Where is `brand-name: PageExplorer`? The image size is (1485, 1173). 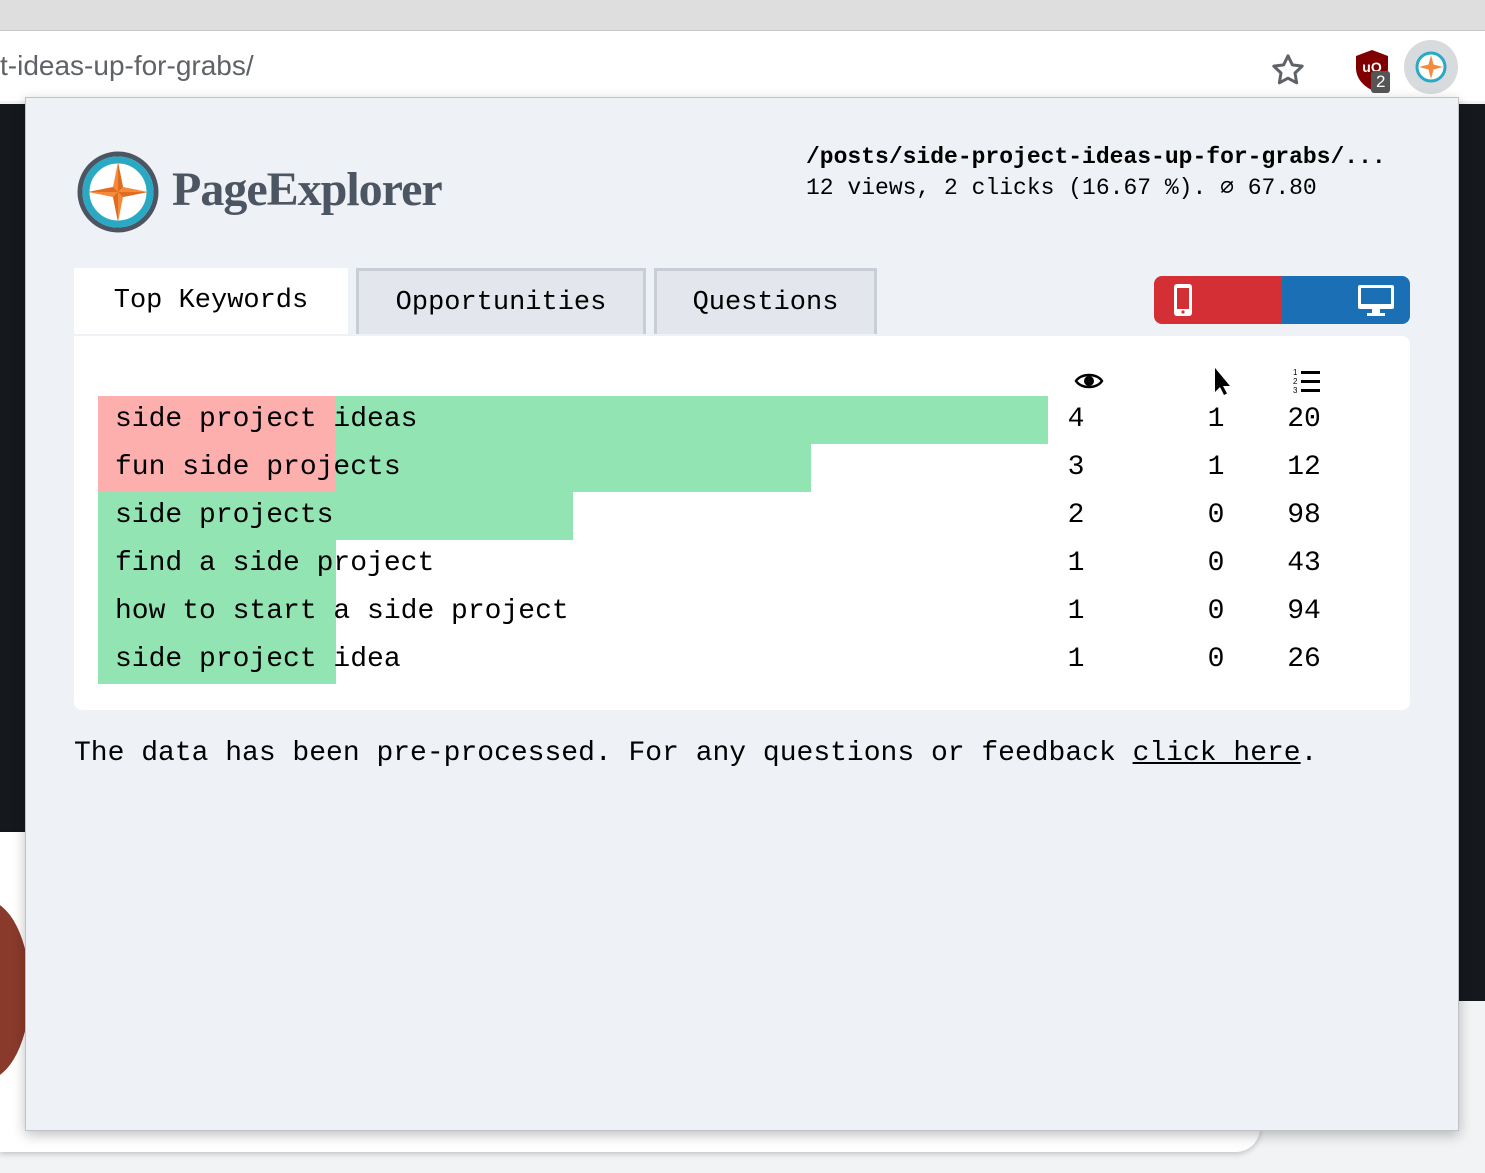 brand-name: PageExplorer is located at coordinates (307, 189).